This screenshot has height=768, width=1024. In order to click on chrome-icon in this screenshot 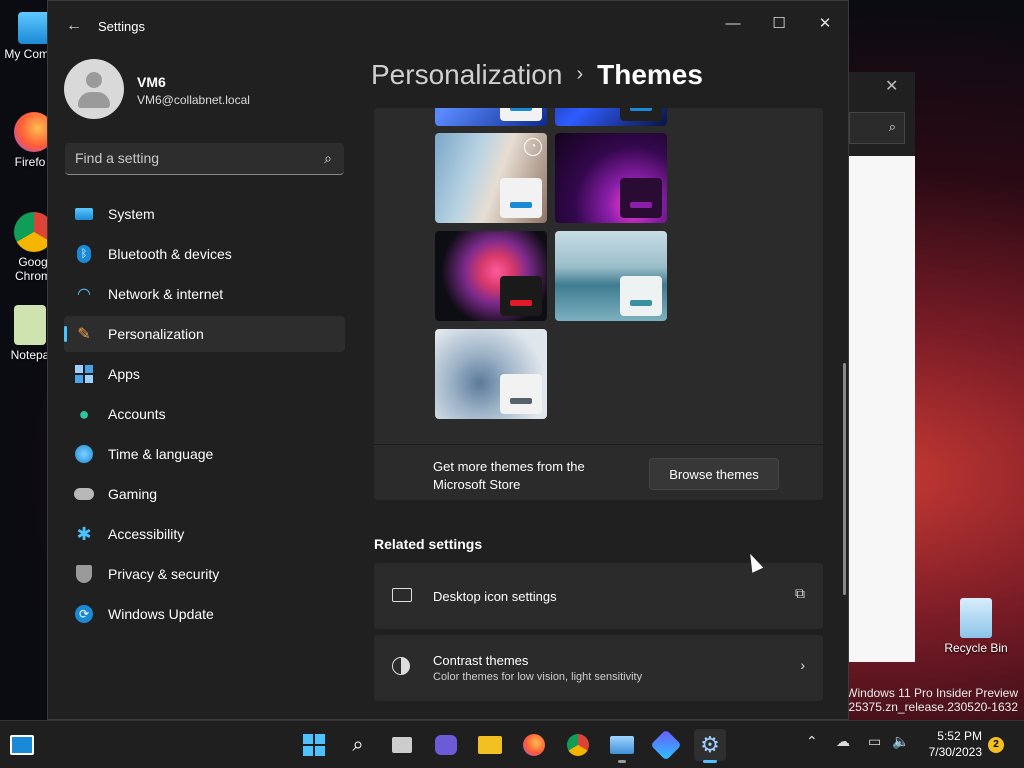, I will do `click(578, 745)`.